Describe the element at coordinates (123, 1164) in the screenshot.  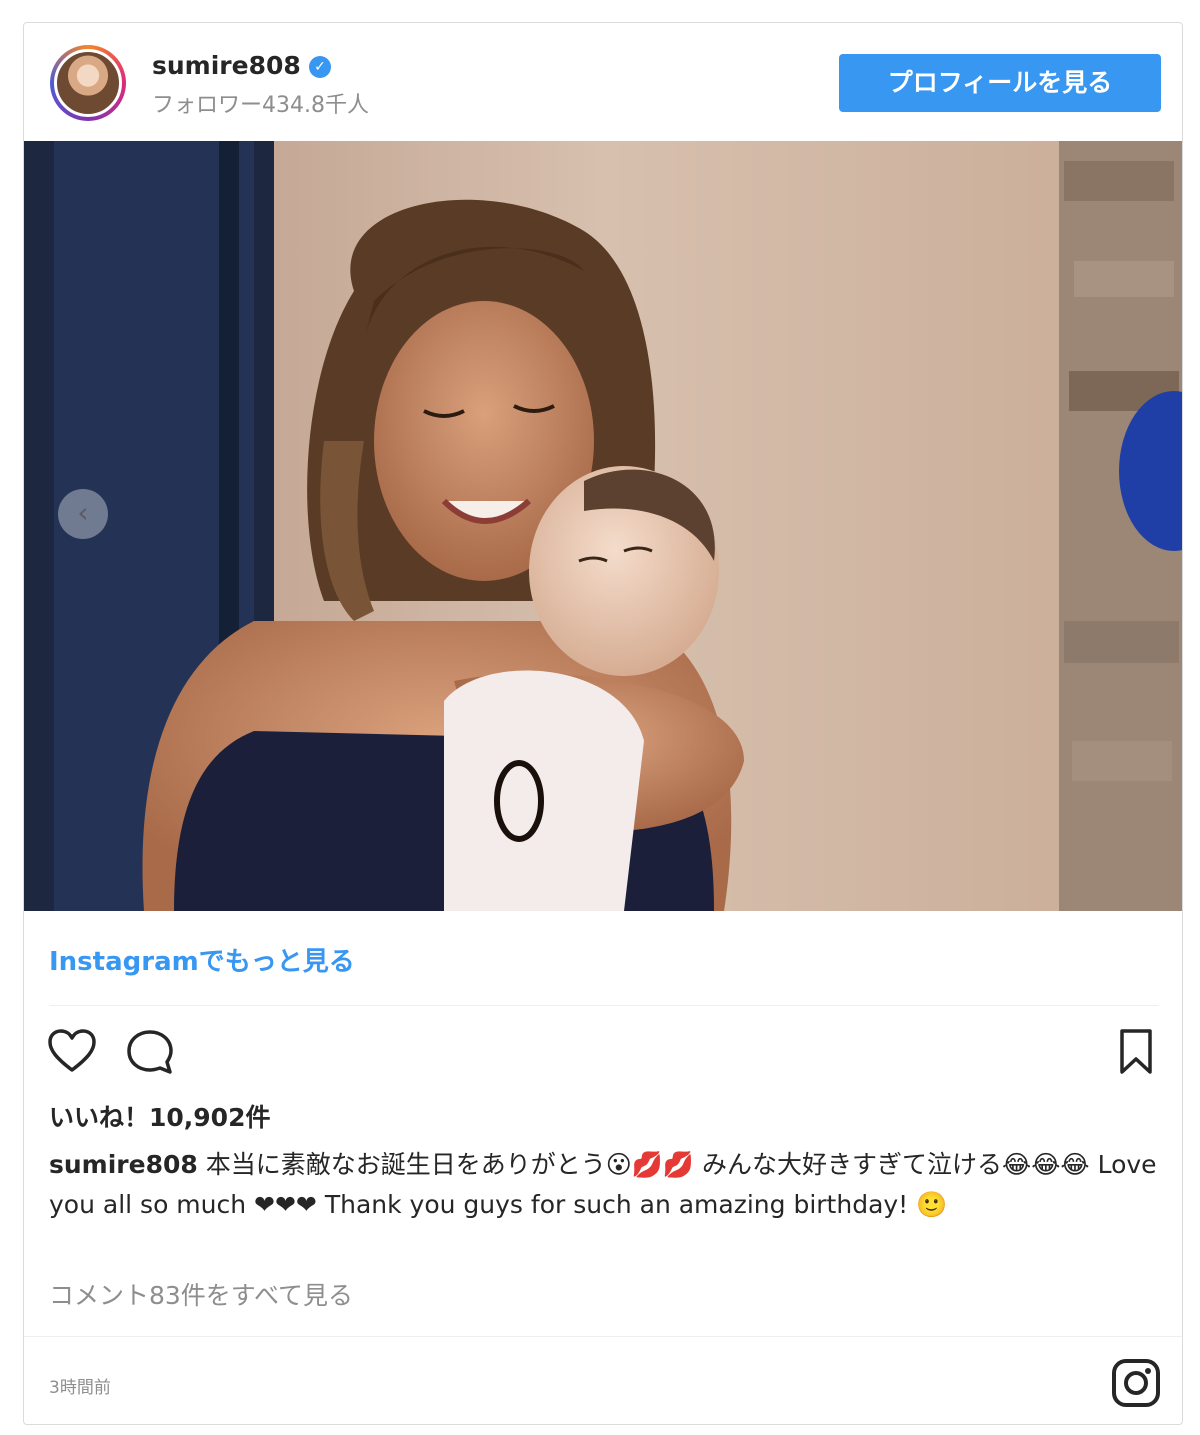
I see `caption-username: sumire808` at that location.